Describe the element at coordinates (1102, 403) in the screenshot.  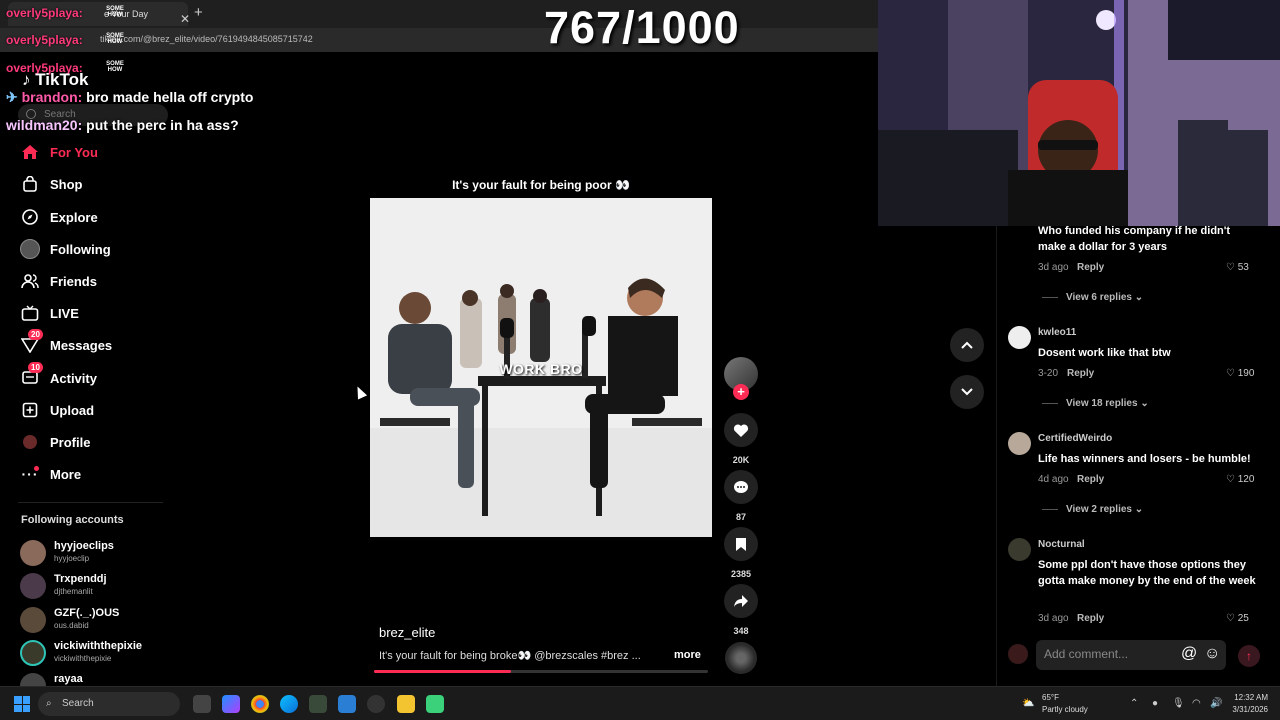
I see `view-replies-label: View 18 replies` at that location.